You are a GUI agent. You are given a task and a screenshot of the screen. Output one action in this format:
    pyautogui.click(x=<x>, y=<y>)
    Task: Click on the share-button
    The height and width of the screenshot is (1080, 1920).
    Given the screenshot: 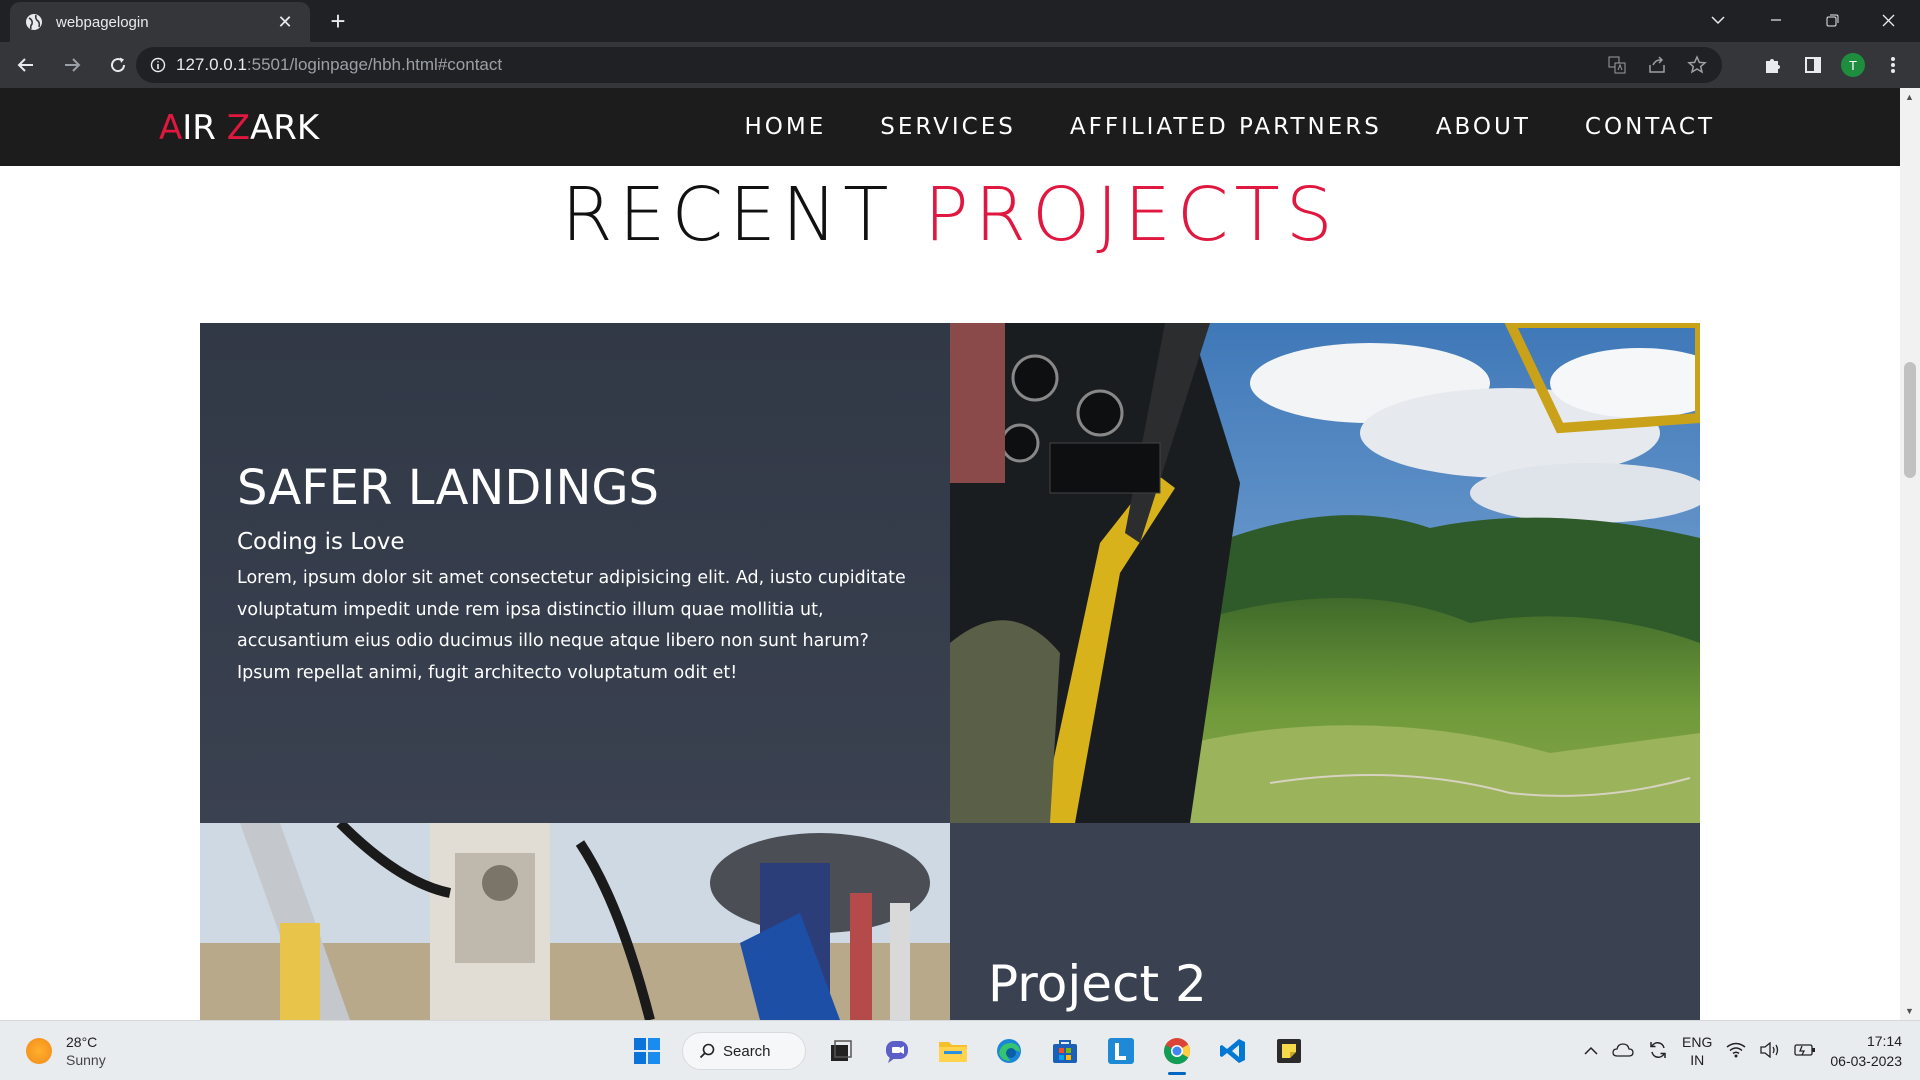 What is the action you would take?
    pyautogui.click(x=1657, y=65)
    